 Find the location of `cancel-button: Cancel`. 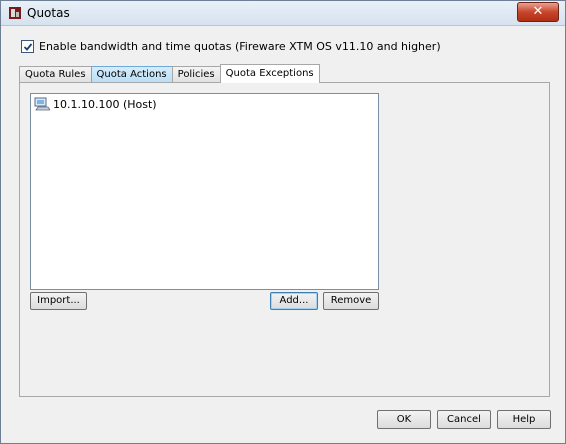

cancel-button: Cancel is located at coordinates (464, 419).